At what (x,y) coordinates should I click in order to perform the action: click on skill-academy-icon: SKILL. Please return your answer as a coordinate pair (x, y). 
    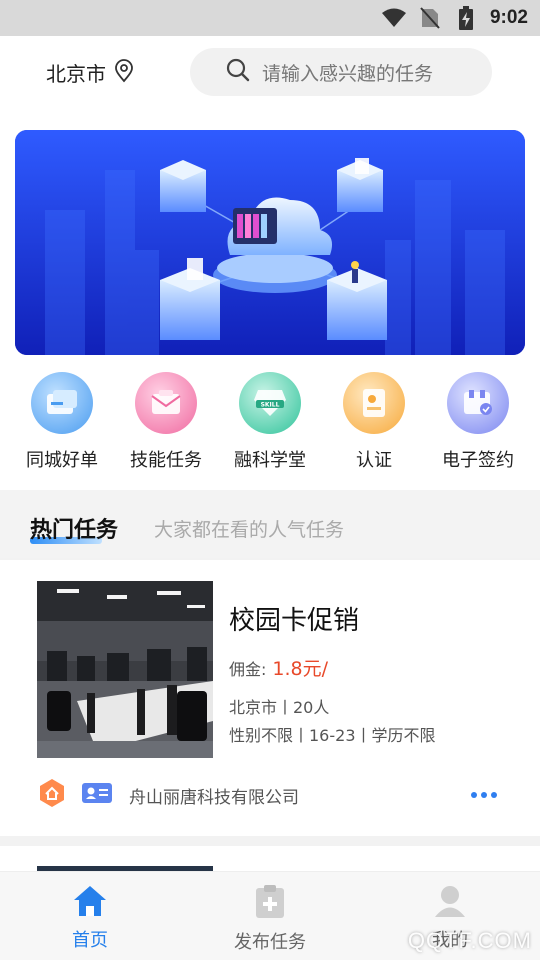
    Looking at the image, I should click on (270, 403).